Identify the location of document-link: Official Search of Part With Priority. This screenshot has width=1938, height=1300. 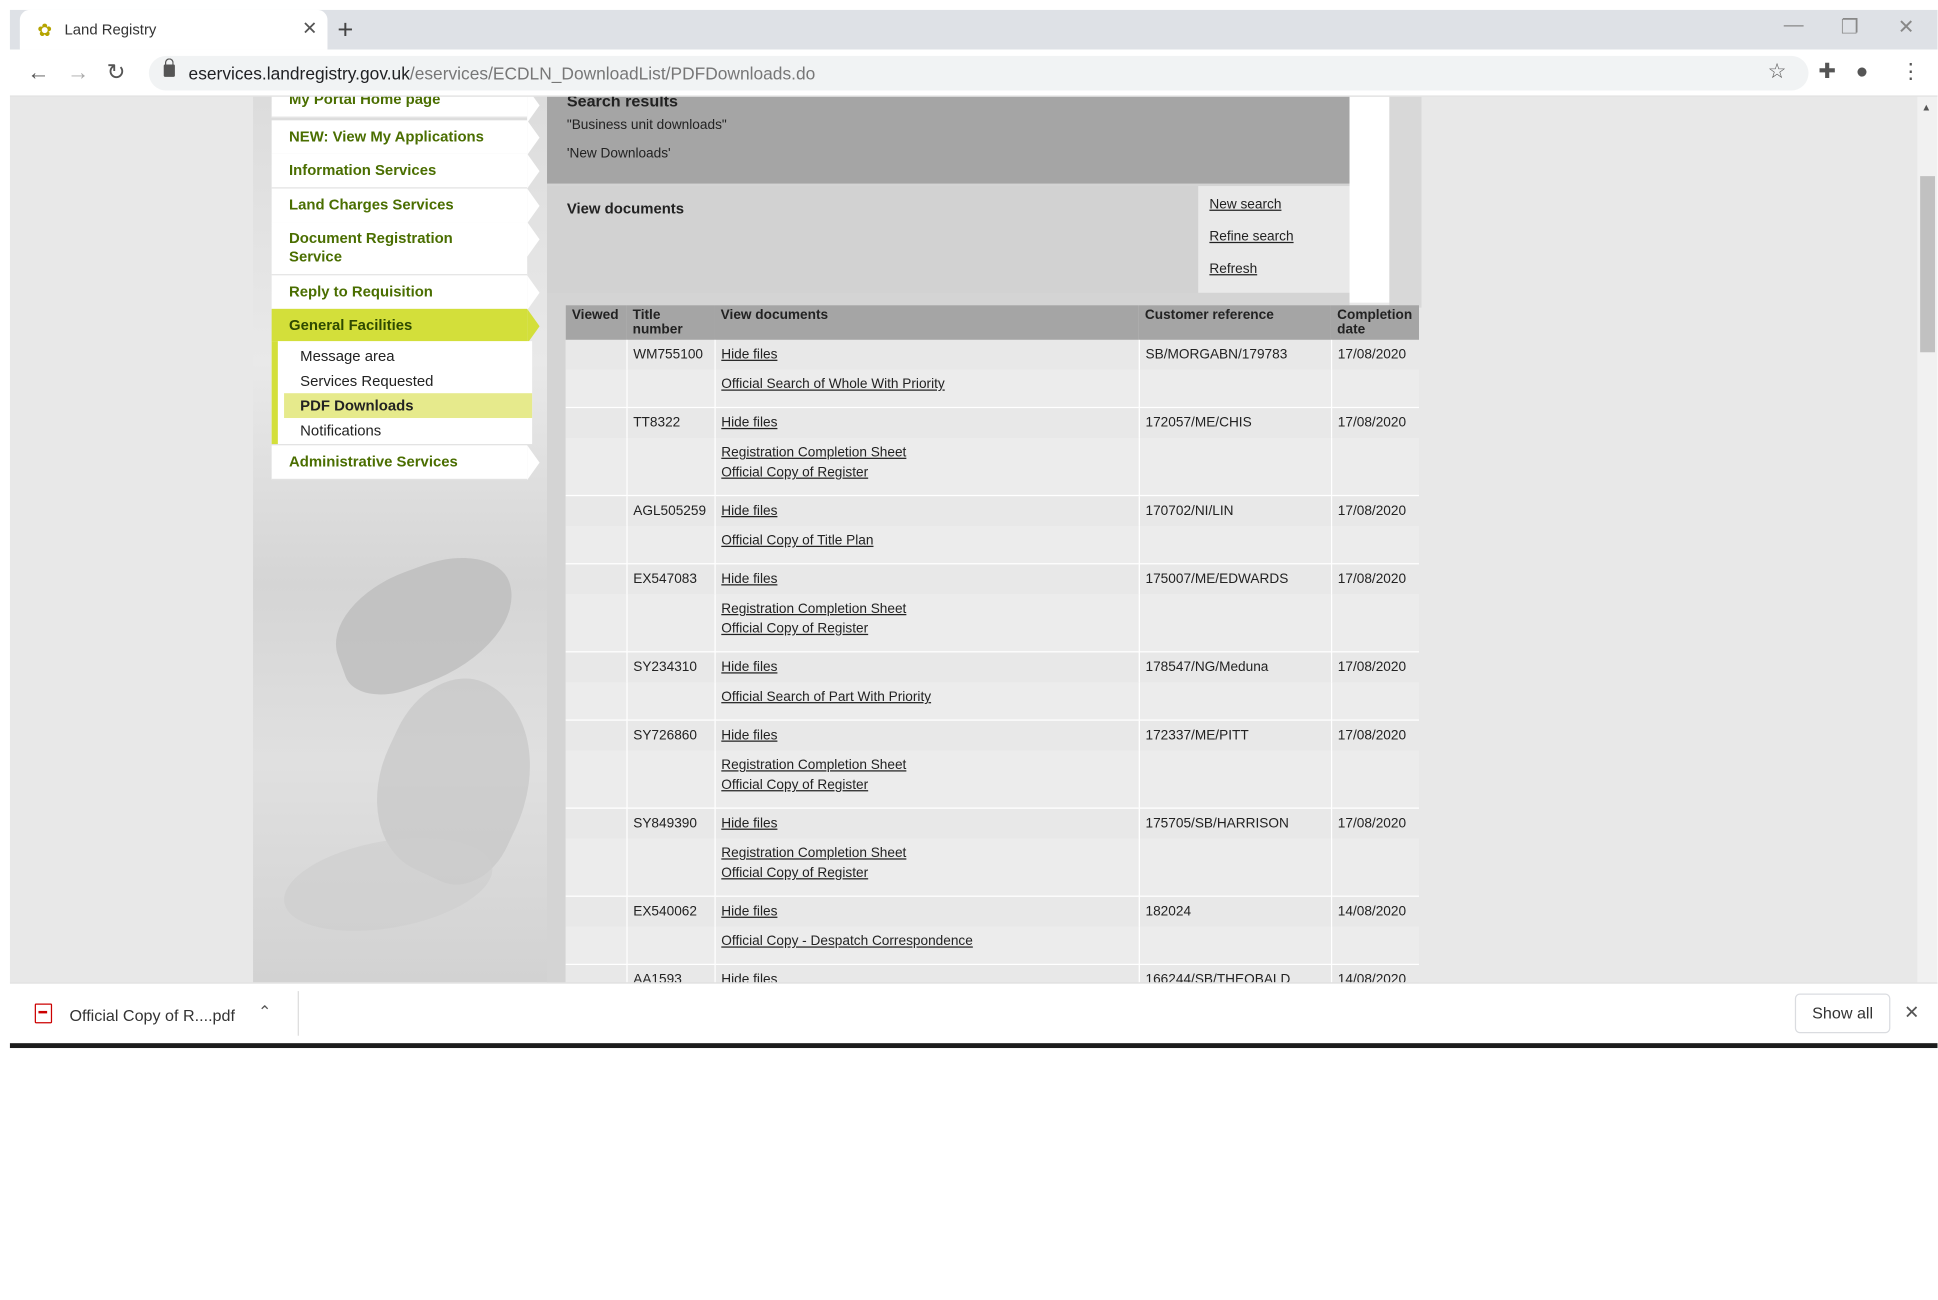
(926, 697).